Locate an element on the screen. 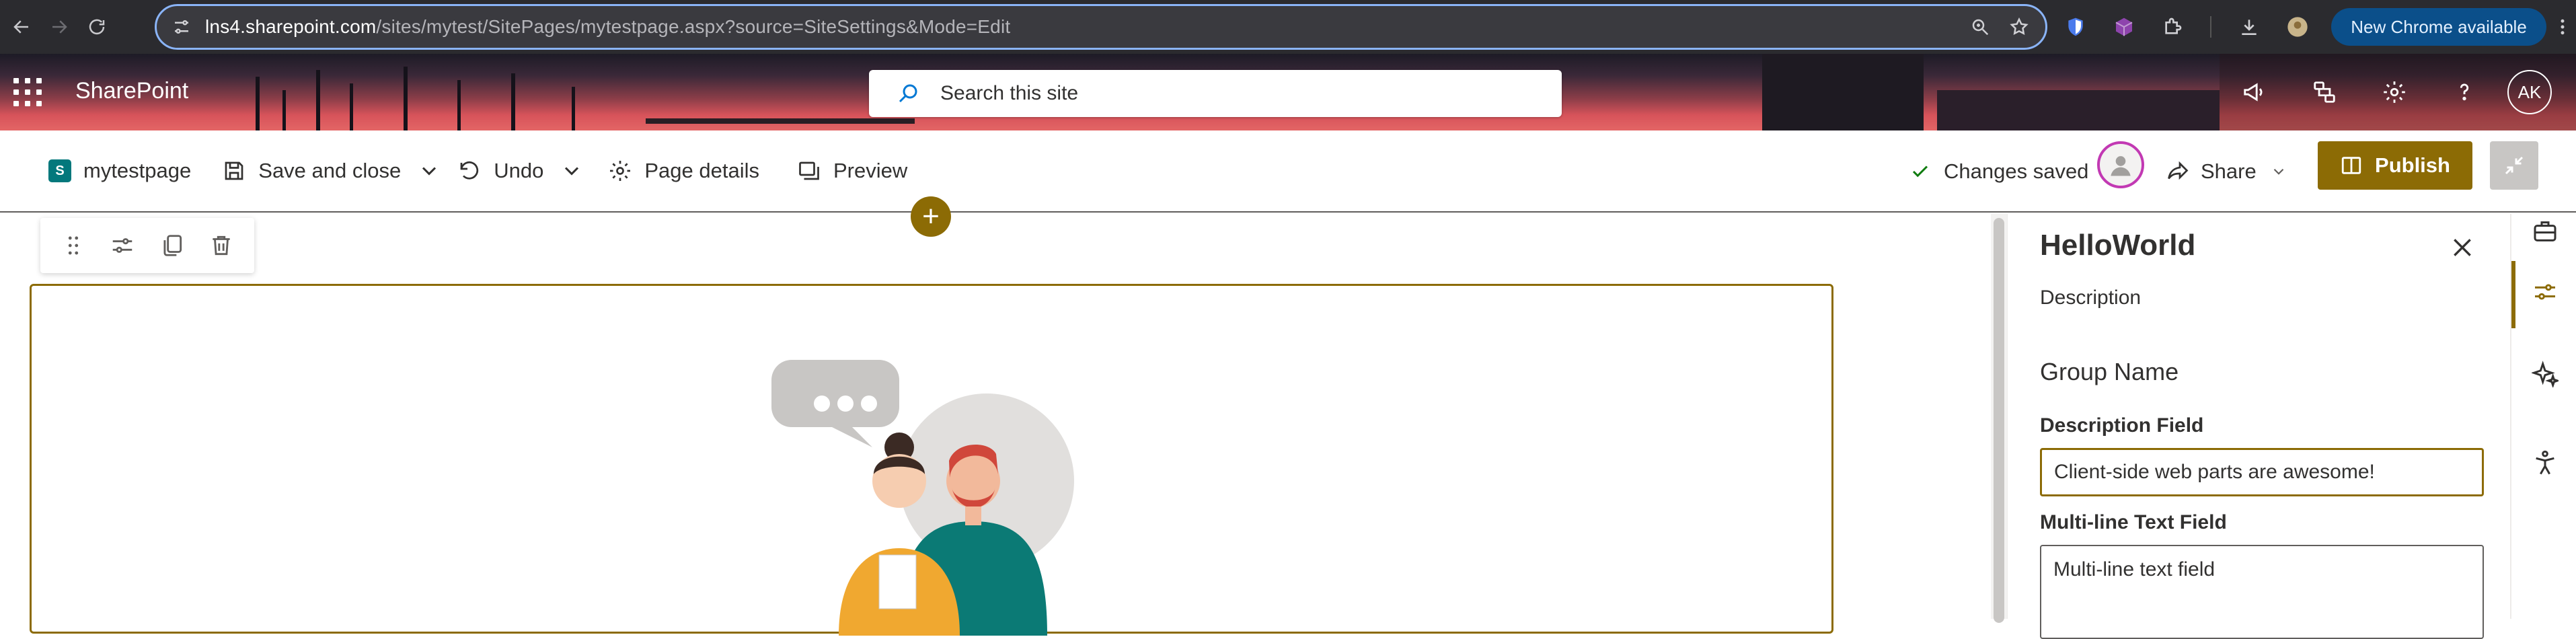 This screenshot has width=2576, height=639. puzzle-extensions-icon is located at coordinates (2172, 27).